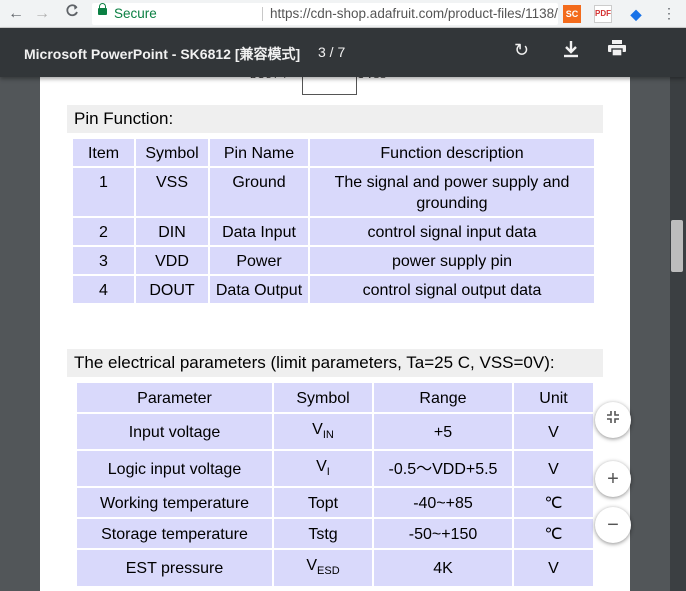  I want to click on table-cell: Power, so click(259, 260).